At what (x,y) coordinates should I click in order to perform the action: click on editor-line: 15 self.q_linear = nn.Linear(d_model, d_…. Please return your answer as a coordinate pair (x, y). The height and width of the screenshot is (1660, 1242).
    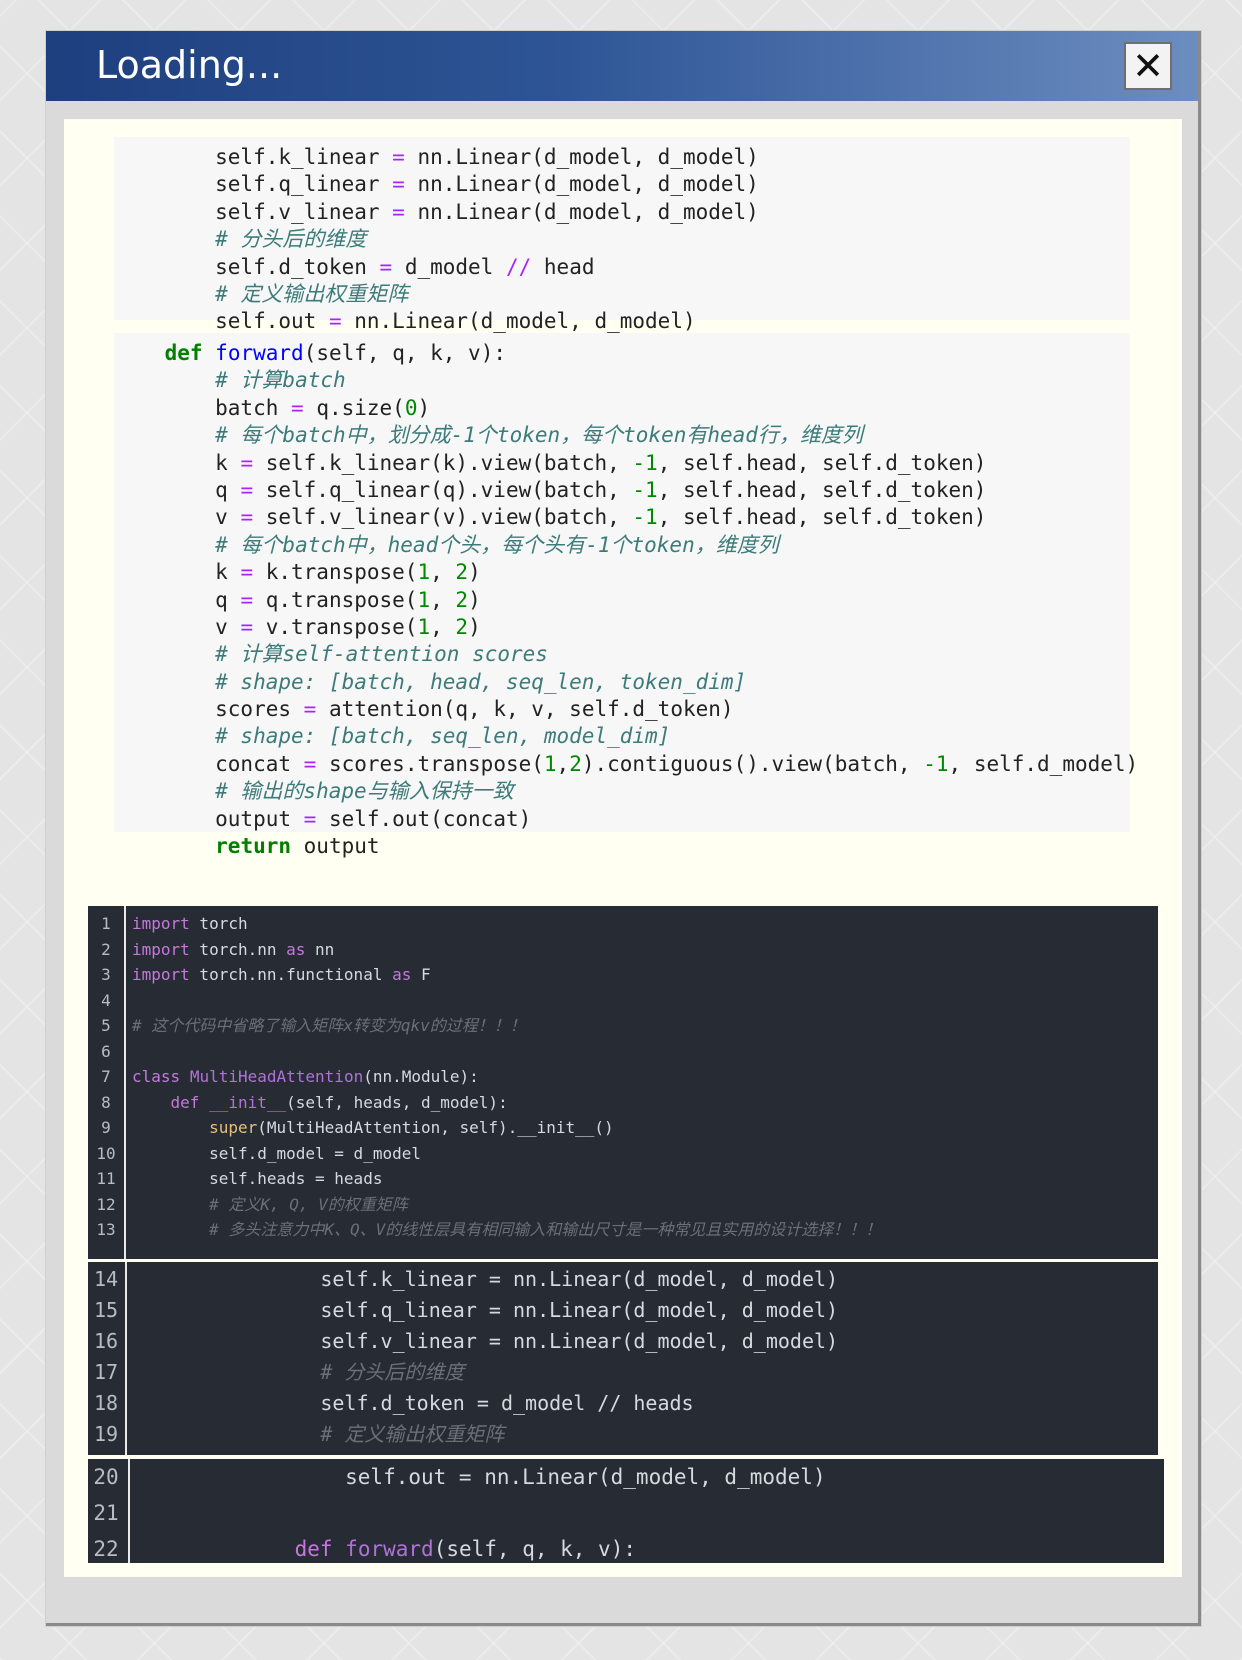
    Looking at the image, I should click on (623, 1310).